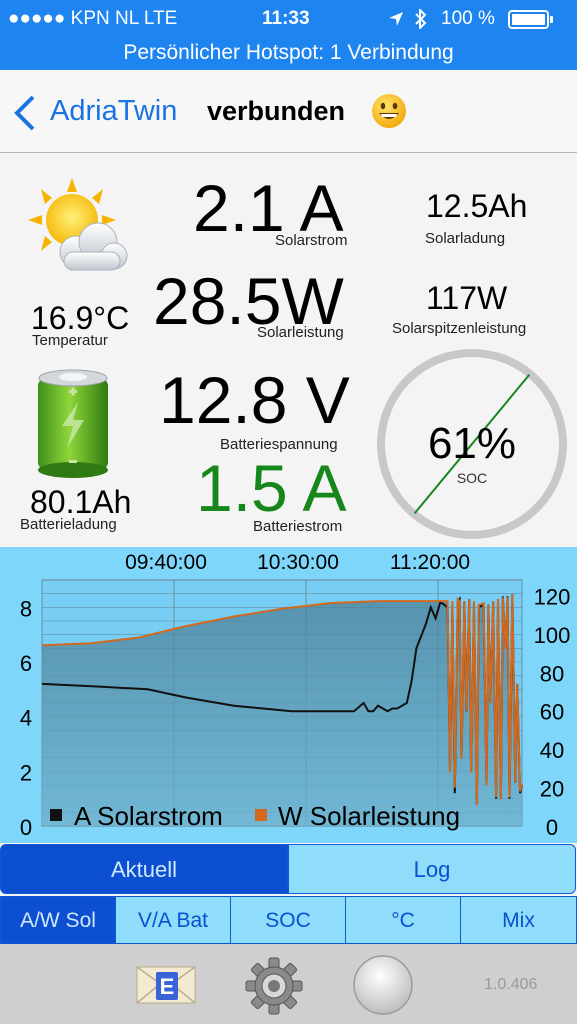 This screenshot has width=577, height=1024. I want to click on y-right-tick-label: 120, so click(552, 596).